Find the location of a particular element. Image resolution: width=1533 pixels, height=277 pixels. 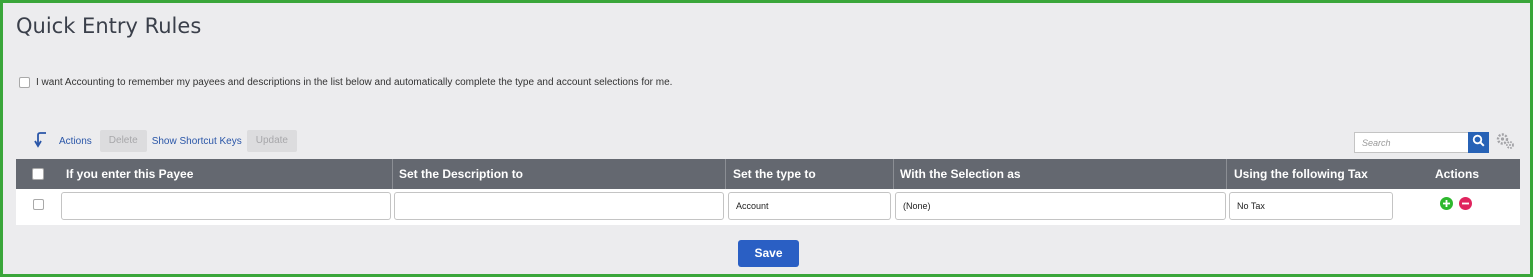

show-shortcut-keys-link: Show Shortcut Keys is located at coordinates (197, 141).